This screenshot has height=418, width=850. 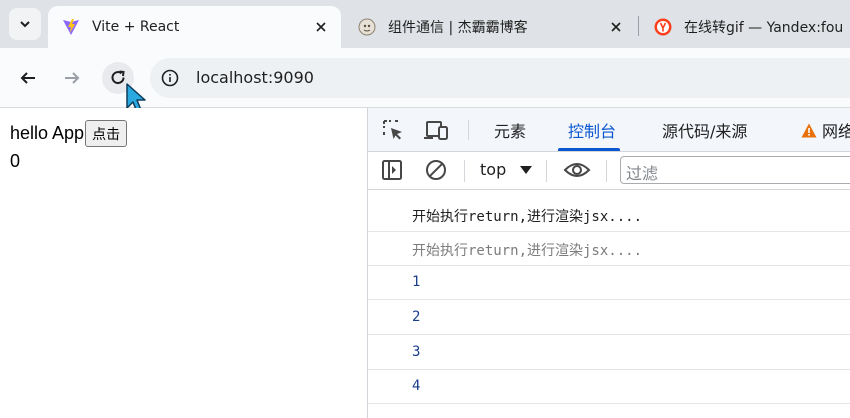 I want to click on tab-console: 控制台, so click(x=592, y=130).